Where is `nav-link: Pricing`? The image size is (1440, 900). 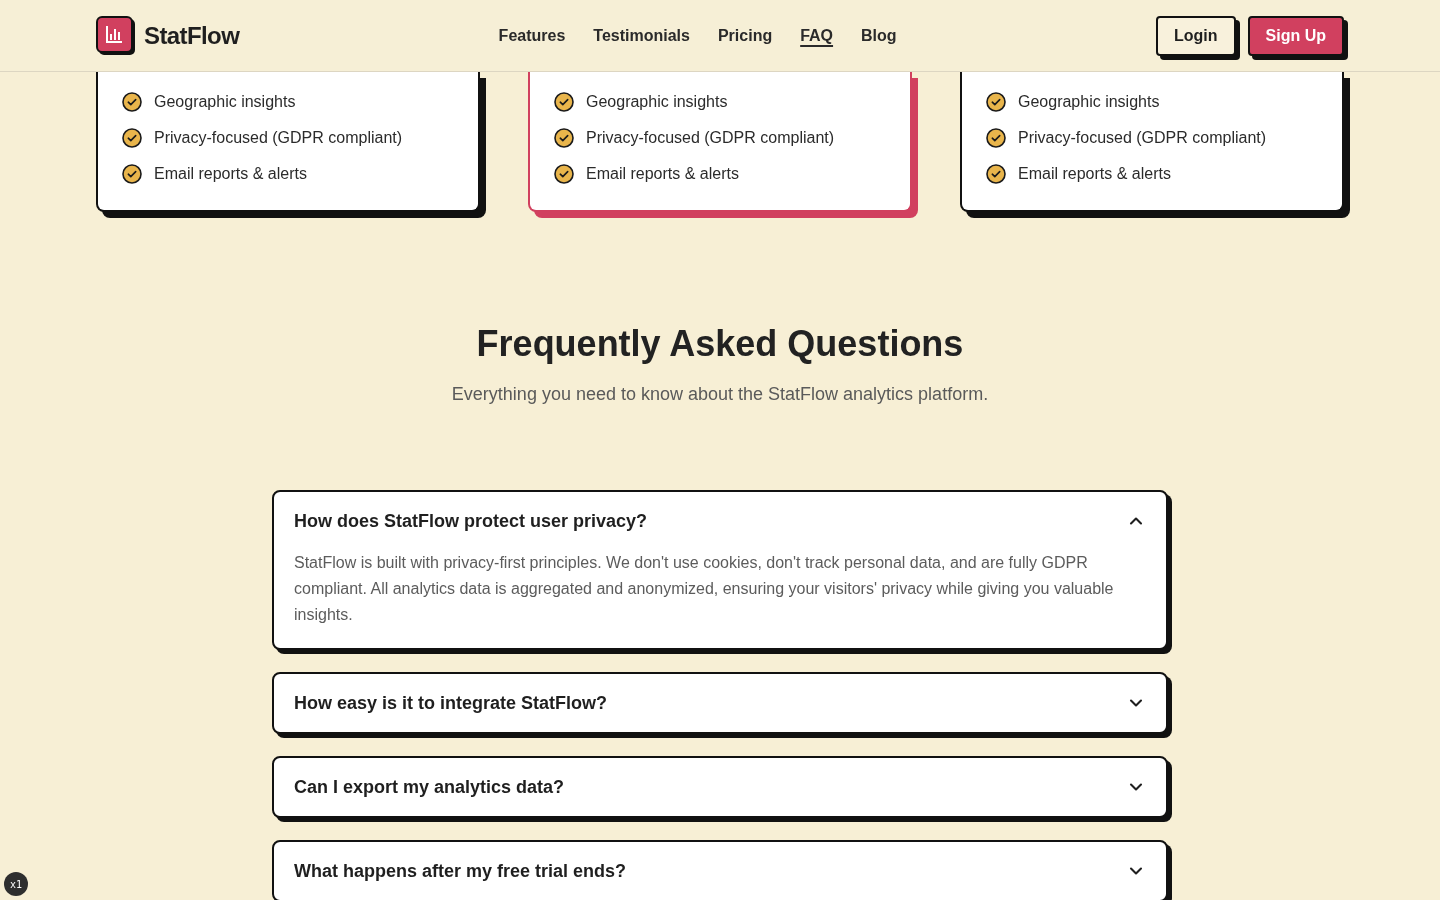
nav-link: Pricing is located at coordinates (745, 35).